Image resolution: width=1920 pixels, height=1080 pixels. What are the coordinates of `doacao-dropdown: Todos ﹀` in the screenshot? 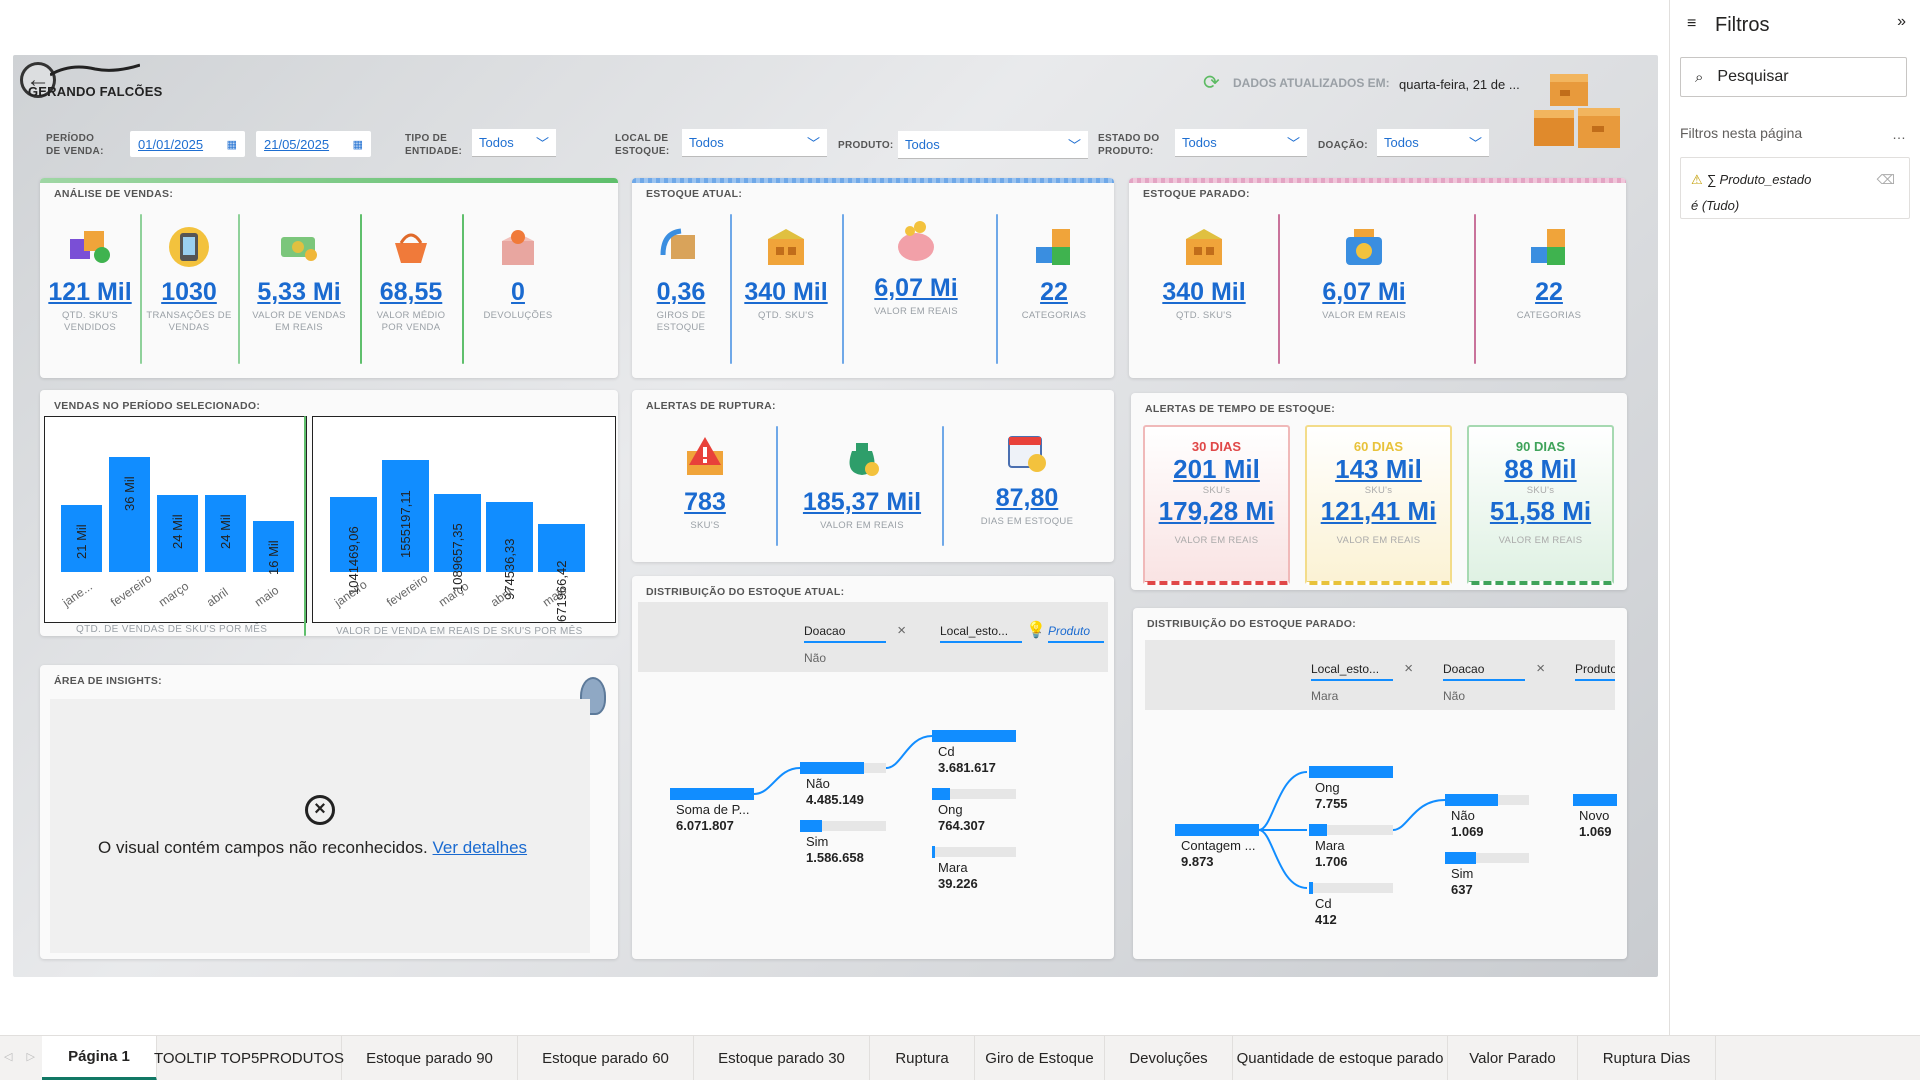 It's located at (1433, 143).